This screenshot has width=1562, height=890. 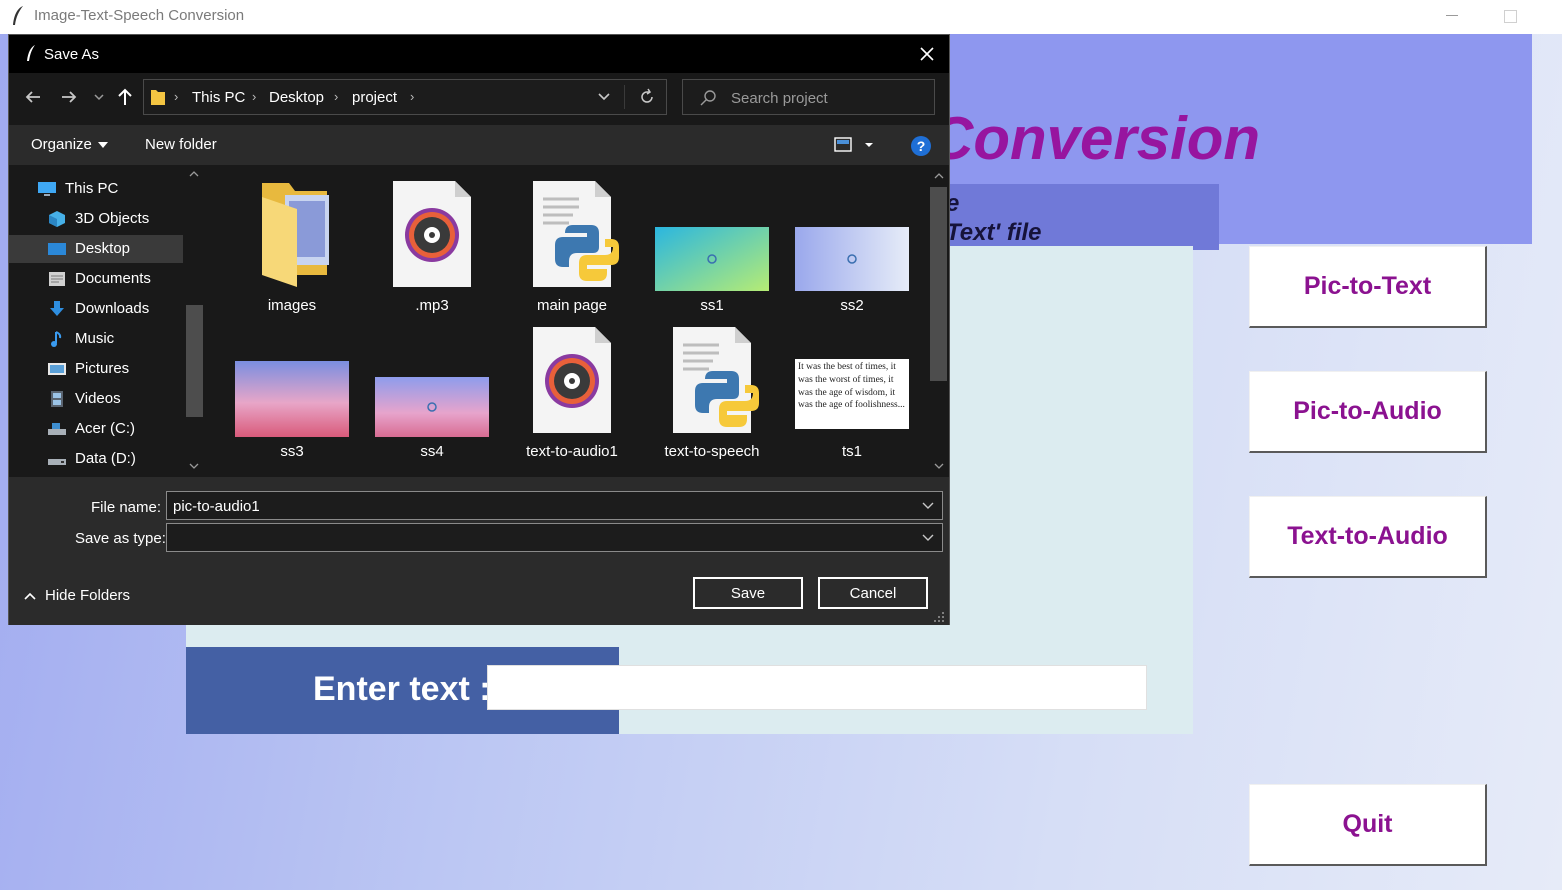 I want to click on sidebar-item-3d-objects: 3D Objects, so click(x=96, y=219).